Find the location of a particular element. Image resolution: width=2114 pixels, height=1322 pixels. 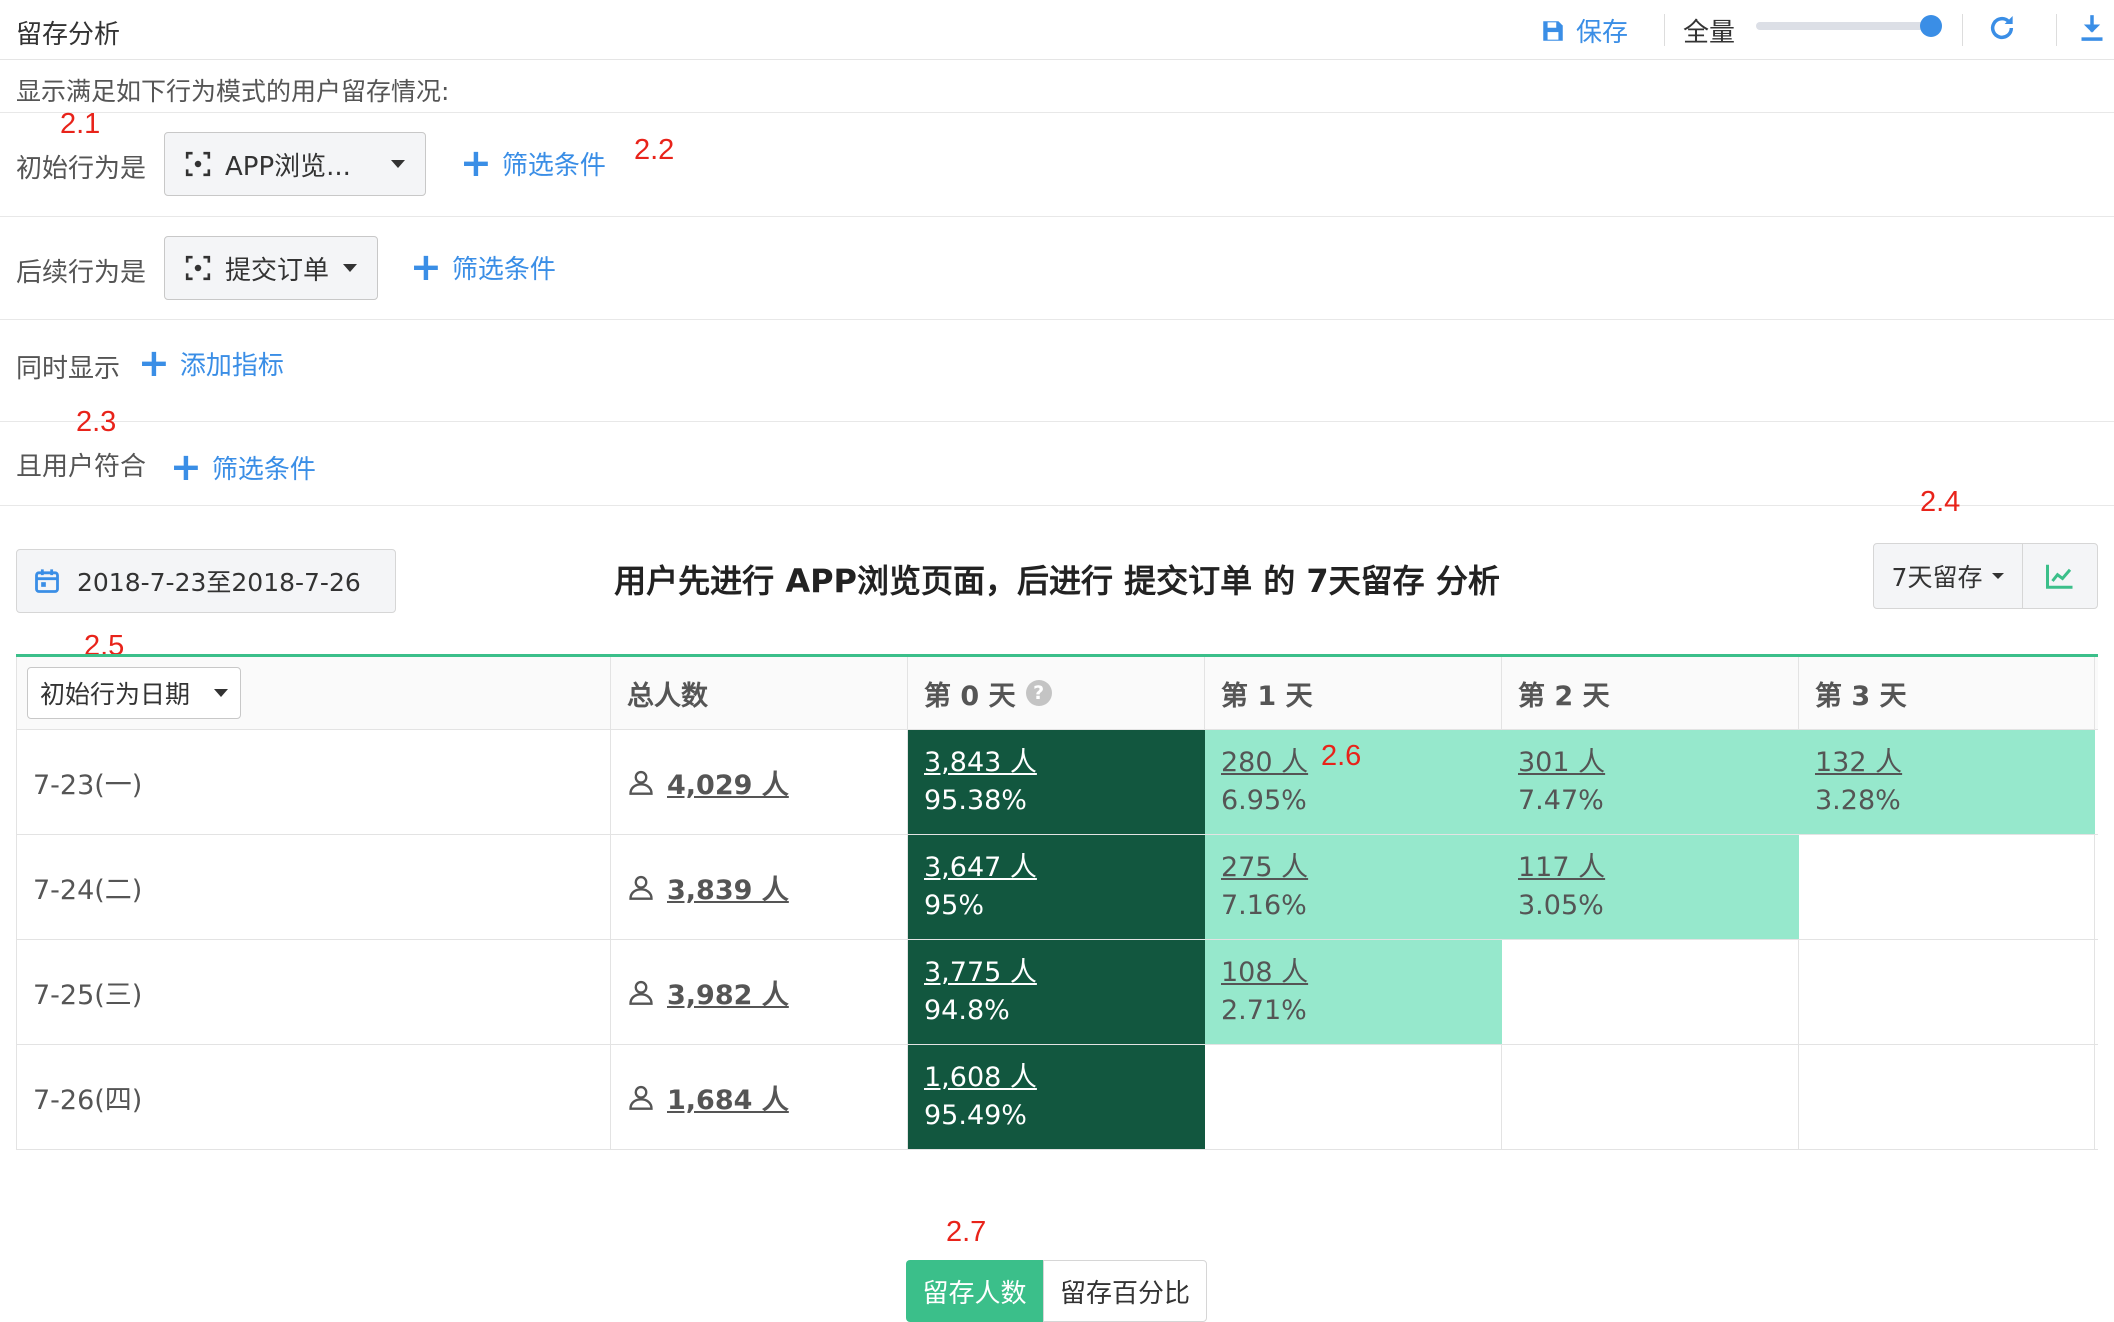

retention-period-value: 7天留存 is located at coordinates (1937, 577).